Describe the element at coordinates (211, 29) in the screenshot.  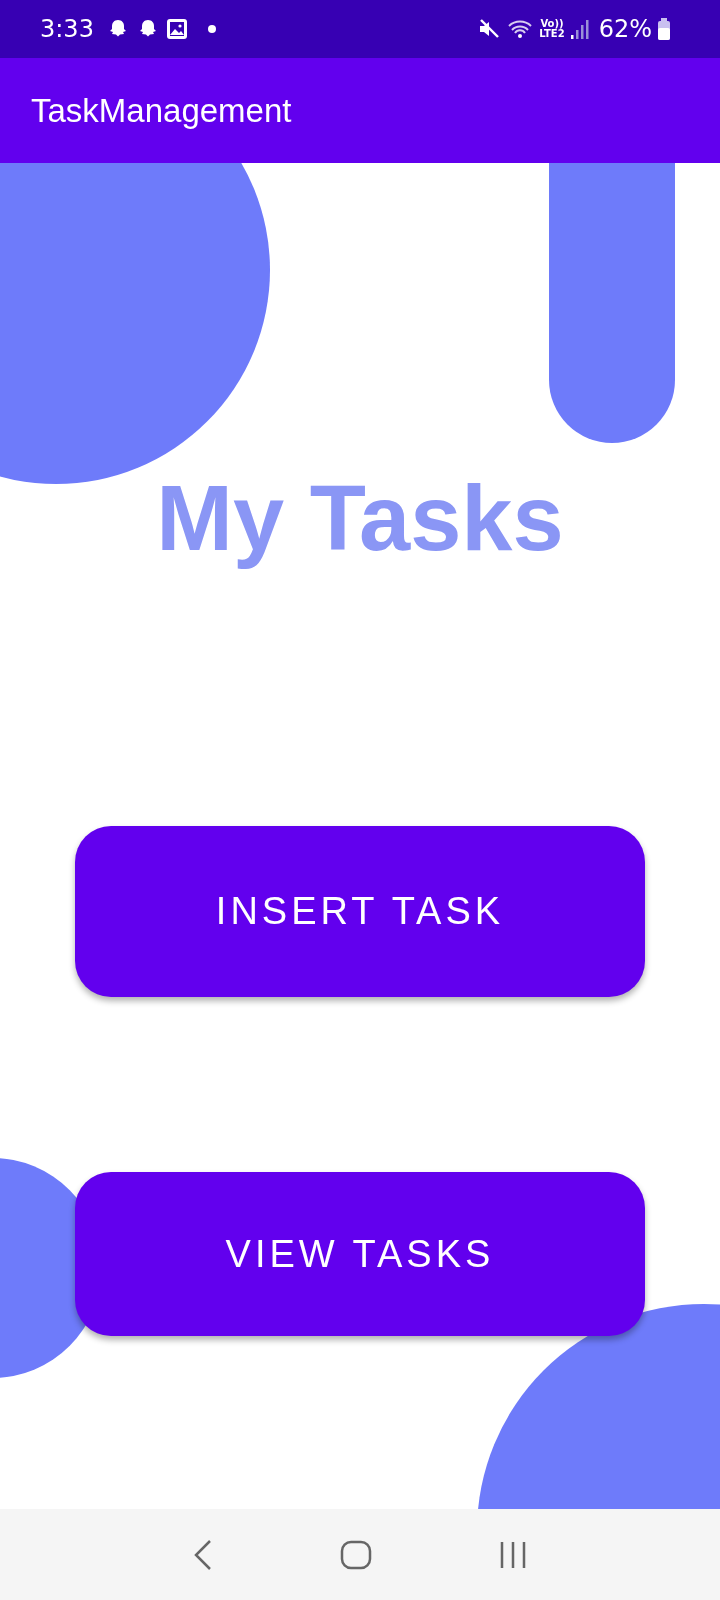
I see `dot-icon` at that location.